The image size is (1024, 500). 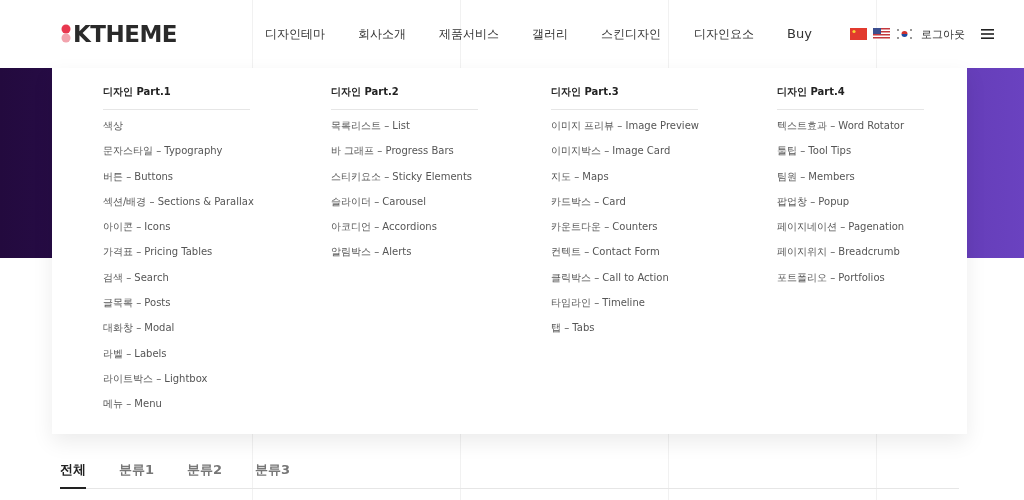 What do you see at coordinates (205, 471) in the screenshot?
I see `filter-tab: 분류2` at bounding box center [205, 471].